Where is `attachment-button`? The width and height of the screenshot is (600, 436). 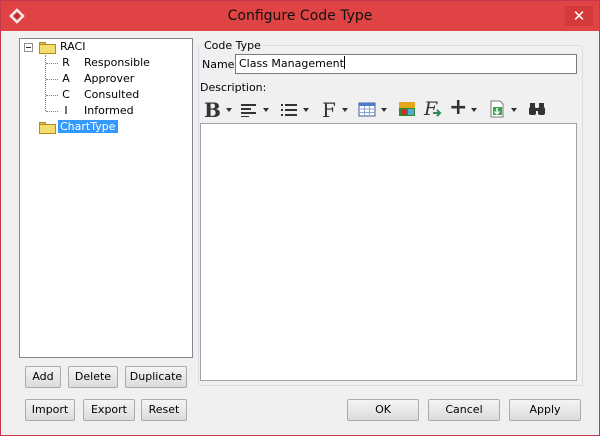 attachment-button is located at coordinates (504, 110).